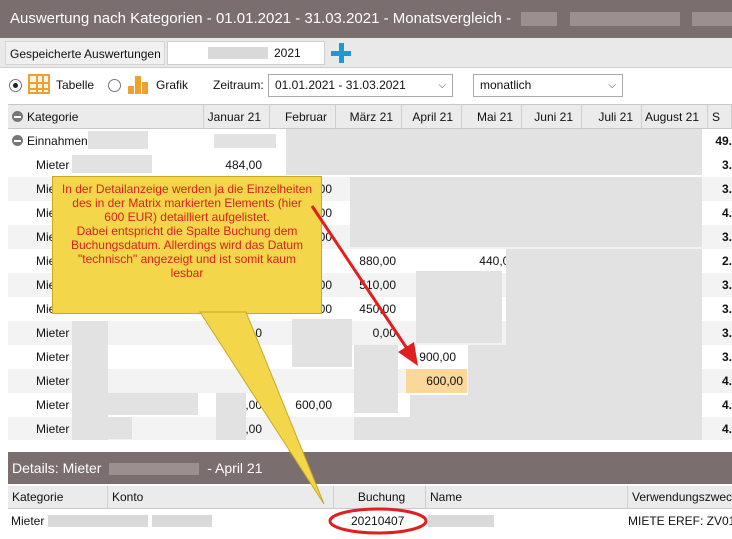 The height and width of the screenshot is (539, 732). What do you see at coordinates (680, 497) in the screenshot?
I see `col-verwendungszweck: Verwendungszweck` at bounding box center [680, 497].